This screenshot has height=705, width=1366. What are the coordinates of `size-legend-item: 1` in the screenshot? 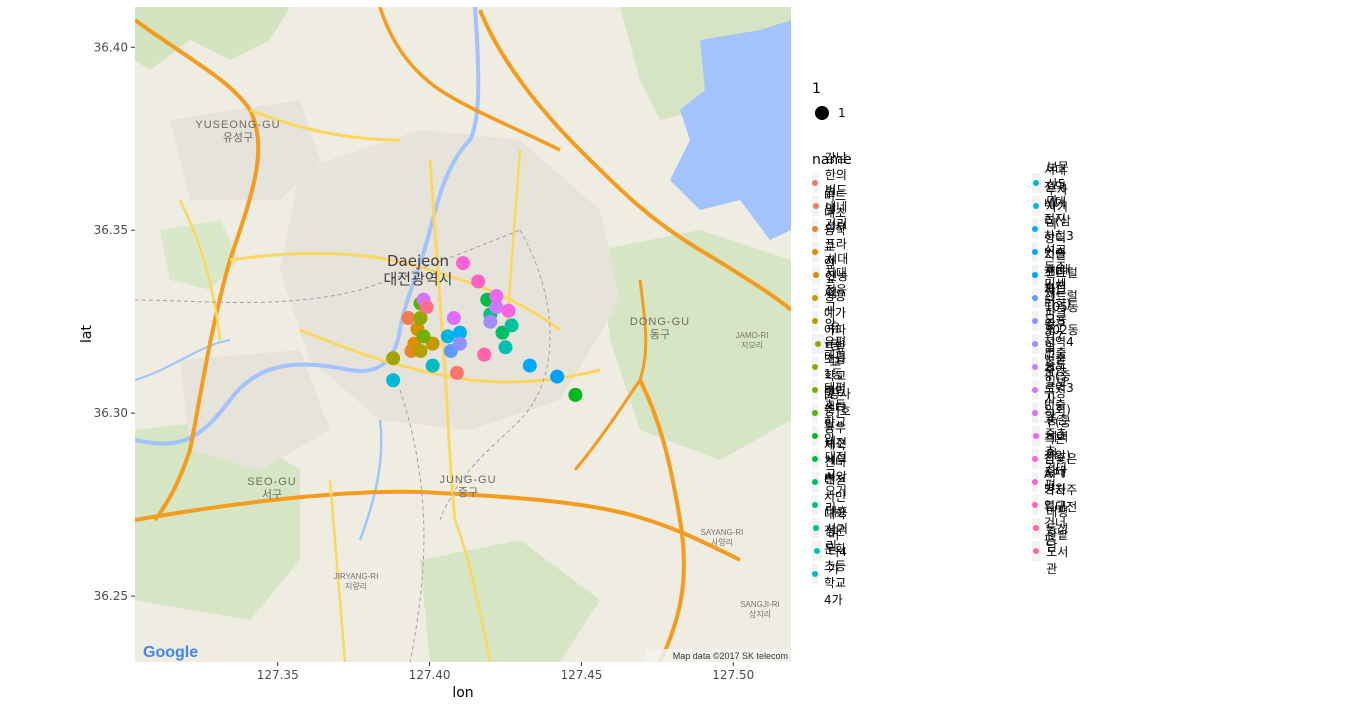 It's located at (829, 113).